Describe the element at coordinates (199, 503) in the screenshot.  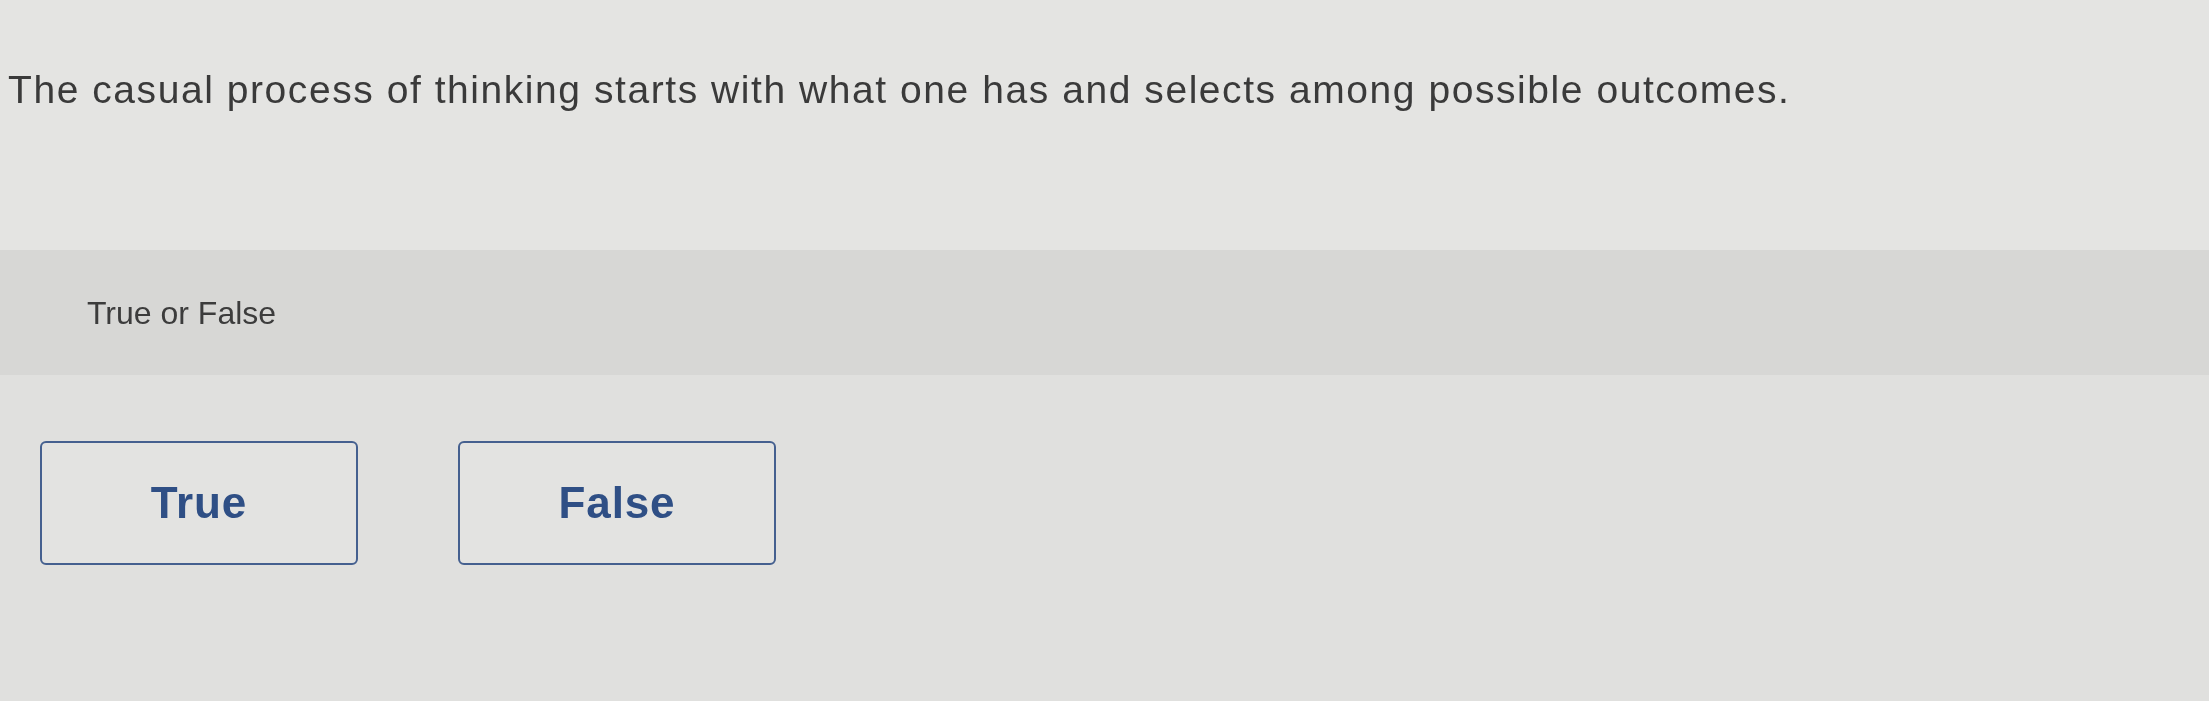
I see `answer-option: True` at that location.